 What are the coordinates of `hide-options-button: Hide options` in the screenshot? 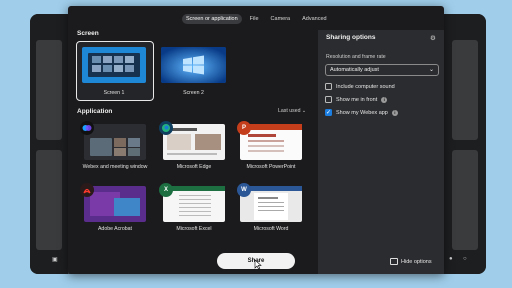 It's located at (411, 261).